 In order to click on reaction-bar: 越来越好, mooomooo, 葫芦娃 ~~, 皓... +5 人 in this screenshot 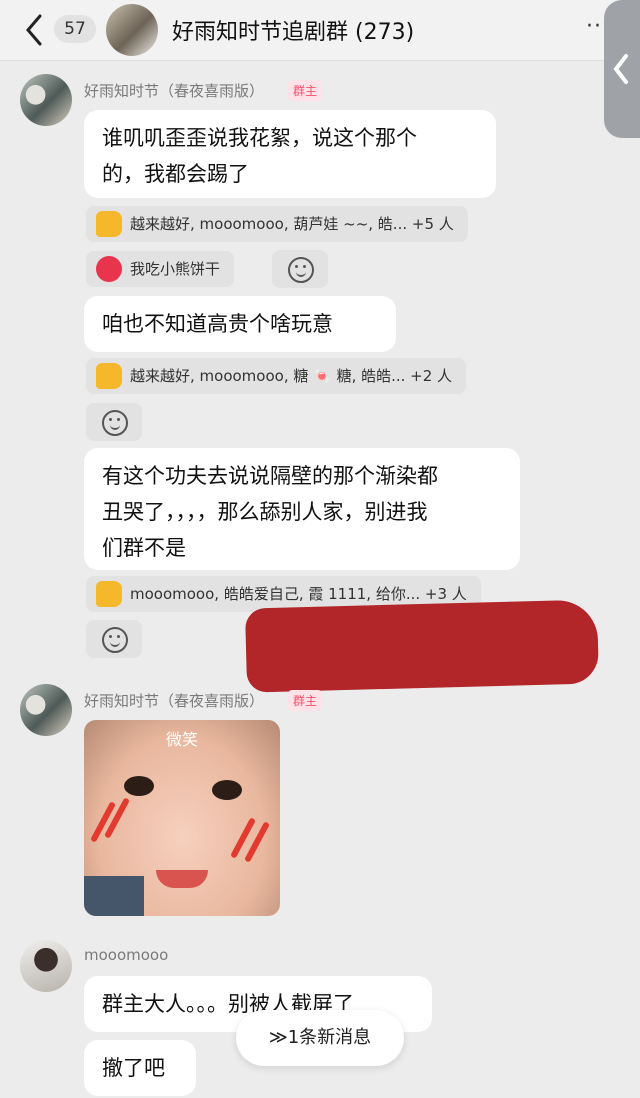, I will do `click(277, 224)`.